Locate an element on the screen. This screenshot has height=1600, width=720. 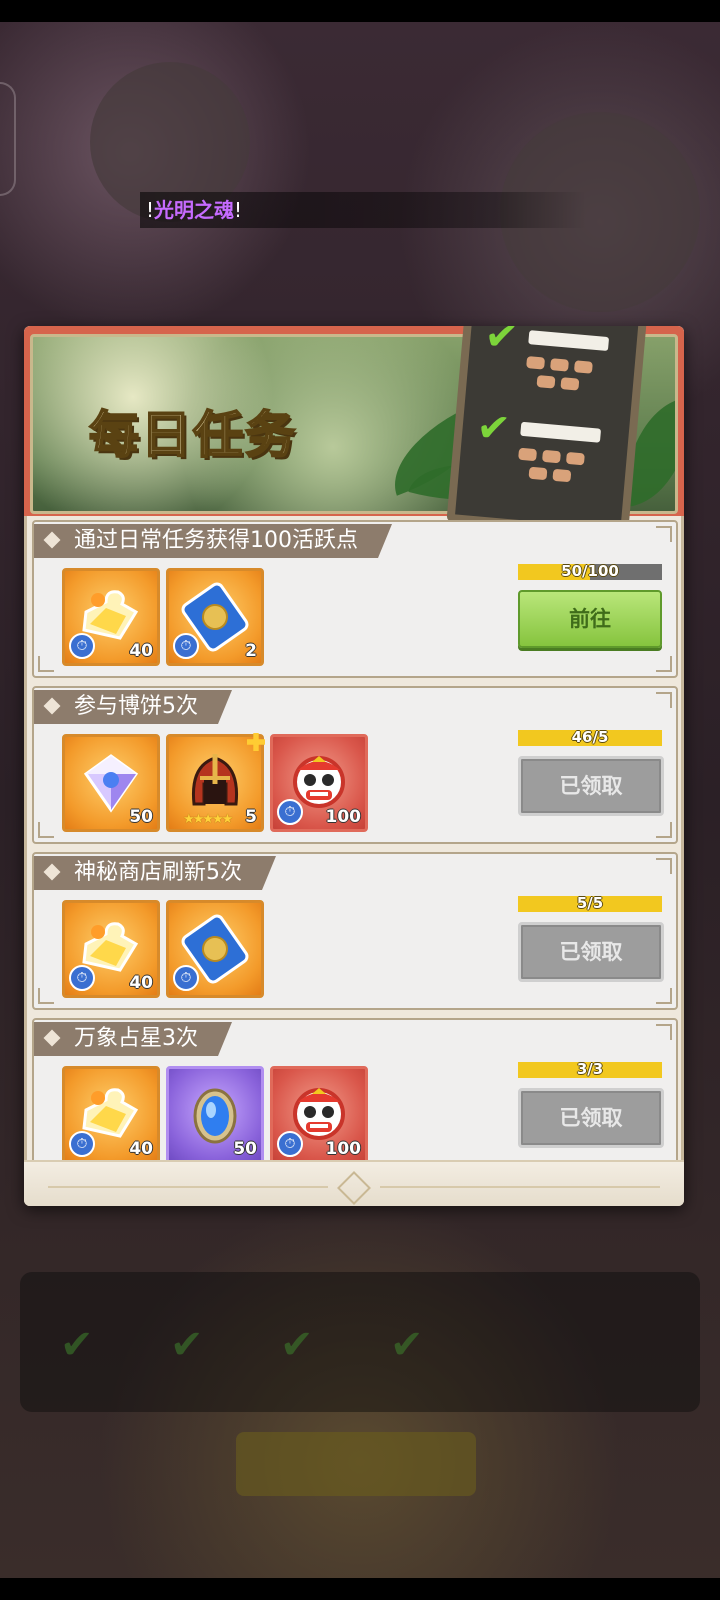
task-card: 神秘商店刷新5次 ⏱ 40 ⏱ 5/5 已领取 is located at coordinates (355, 931).